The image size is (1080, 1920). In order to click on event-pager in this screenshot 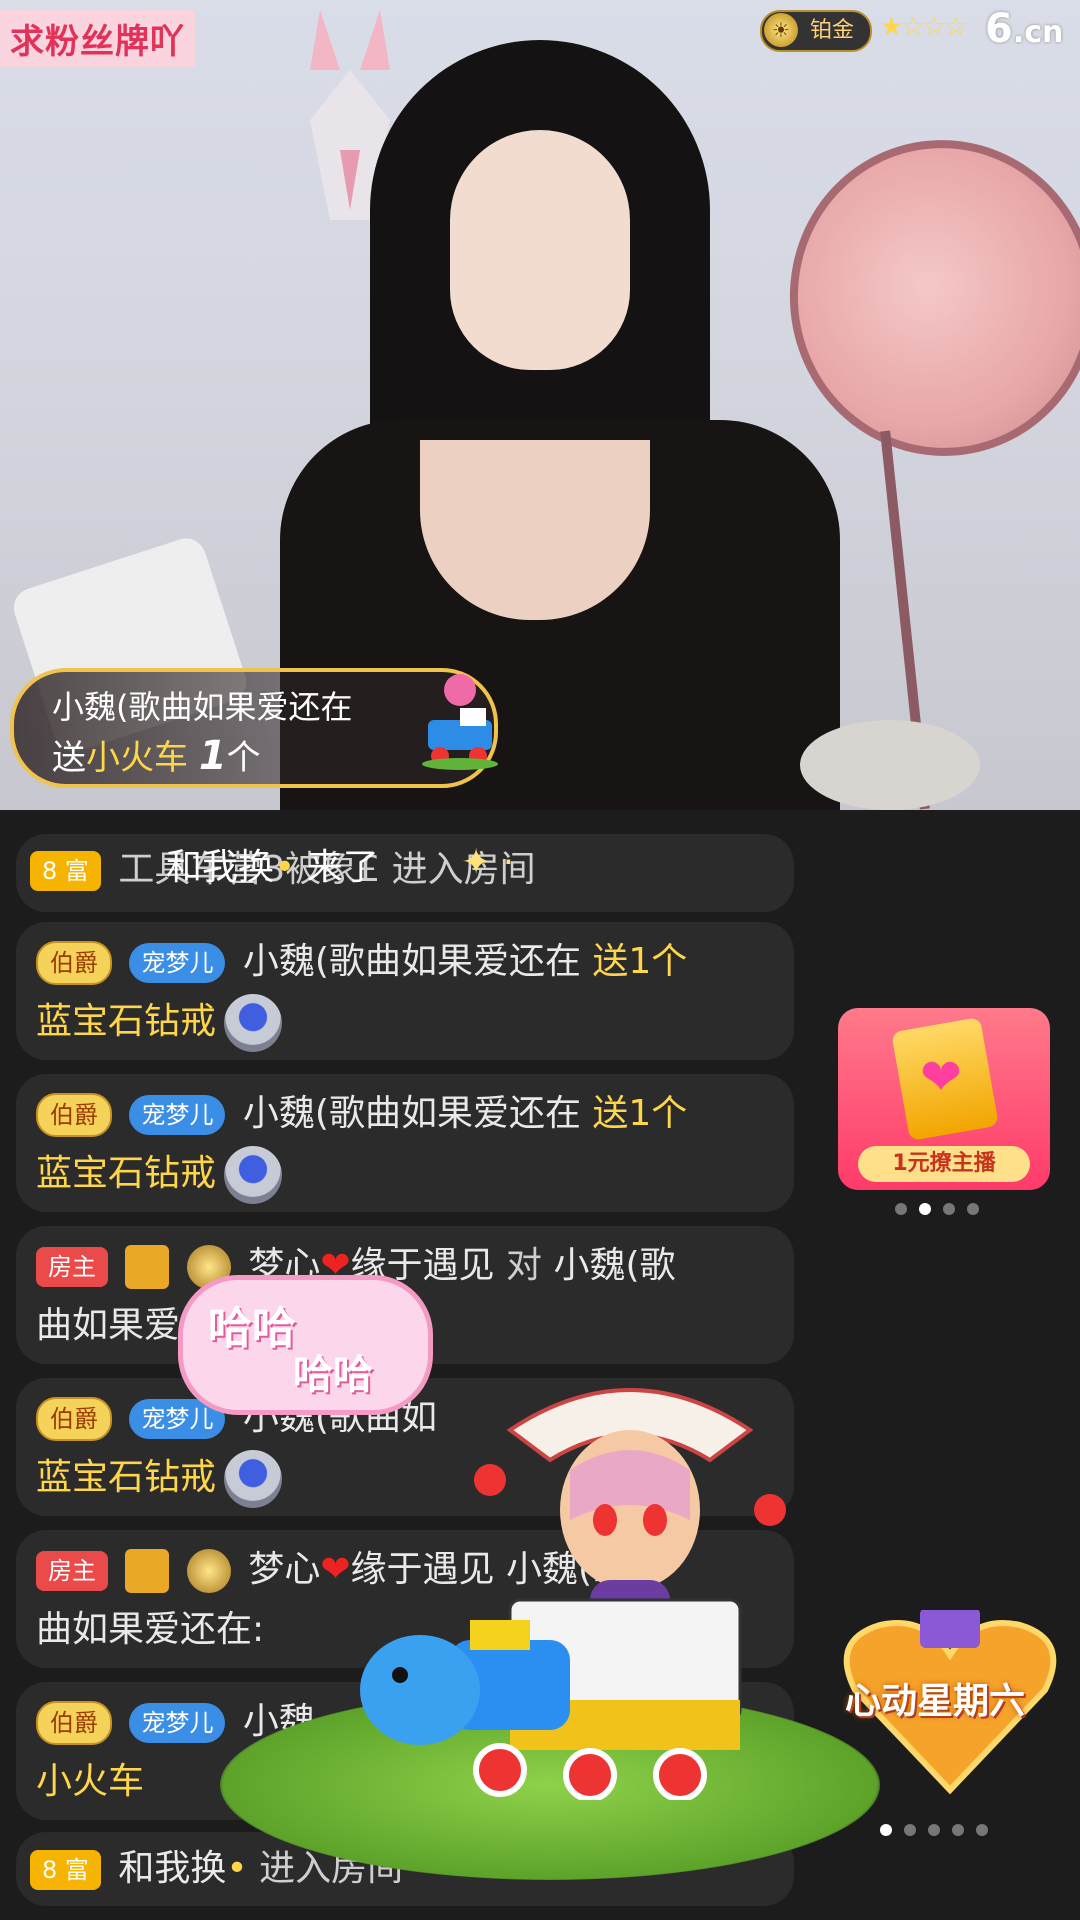, I will do `click(934, 1830)`.